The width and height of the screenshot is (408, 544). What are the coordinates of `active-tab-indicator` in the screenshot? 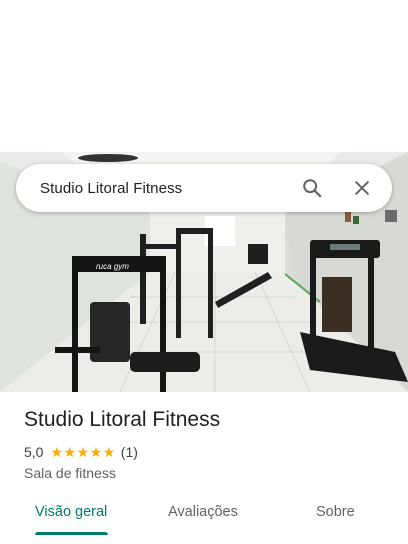 It's located at (71, 533).